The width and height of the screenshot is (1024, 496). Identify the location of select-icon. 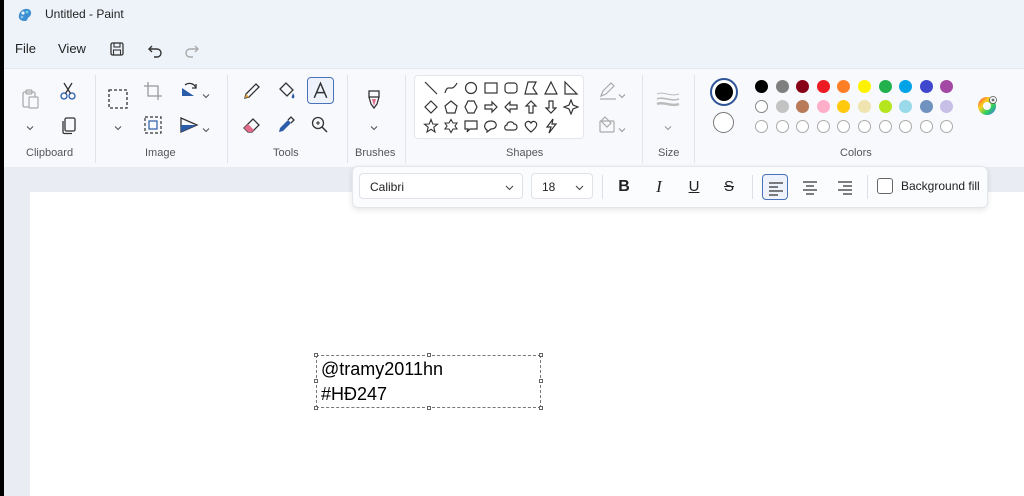
(118, 99).